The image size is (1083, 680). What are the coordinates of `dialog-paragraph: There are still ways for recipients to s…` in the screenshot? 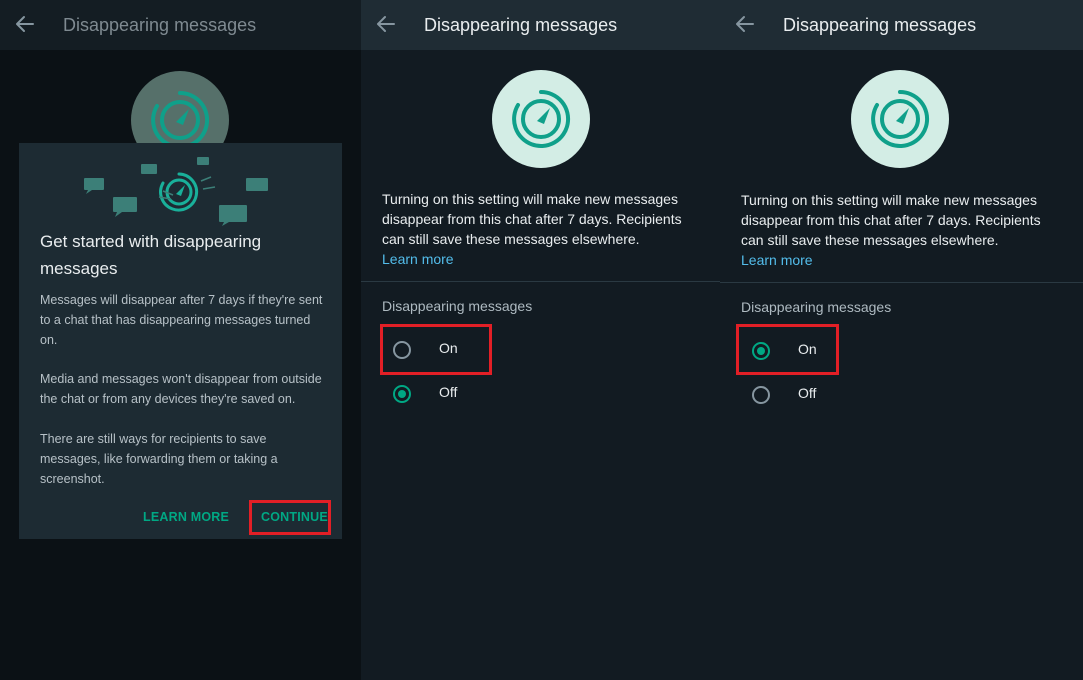 It's located at (159, 459).